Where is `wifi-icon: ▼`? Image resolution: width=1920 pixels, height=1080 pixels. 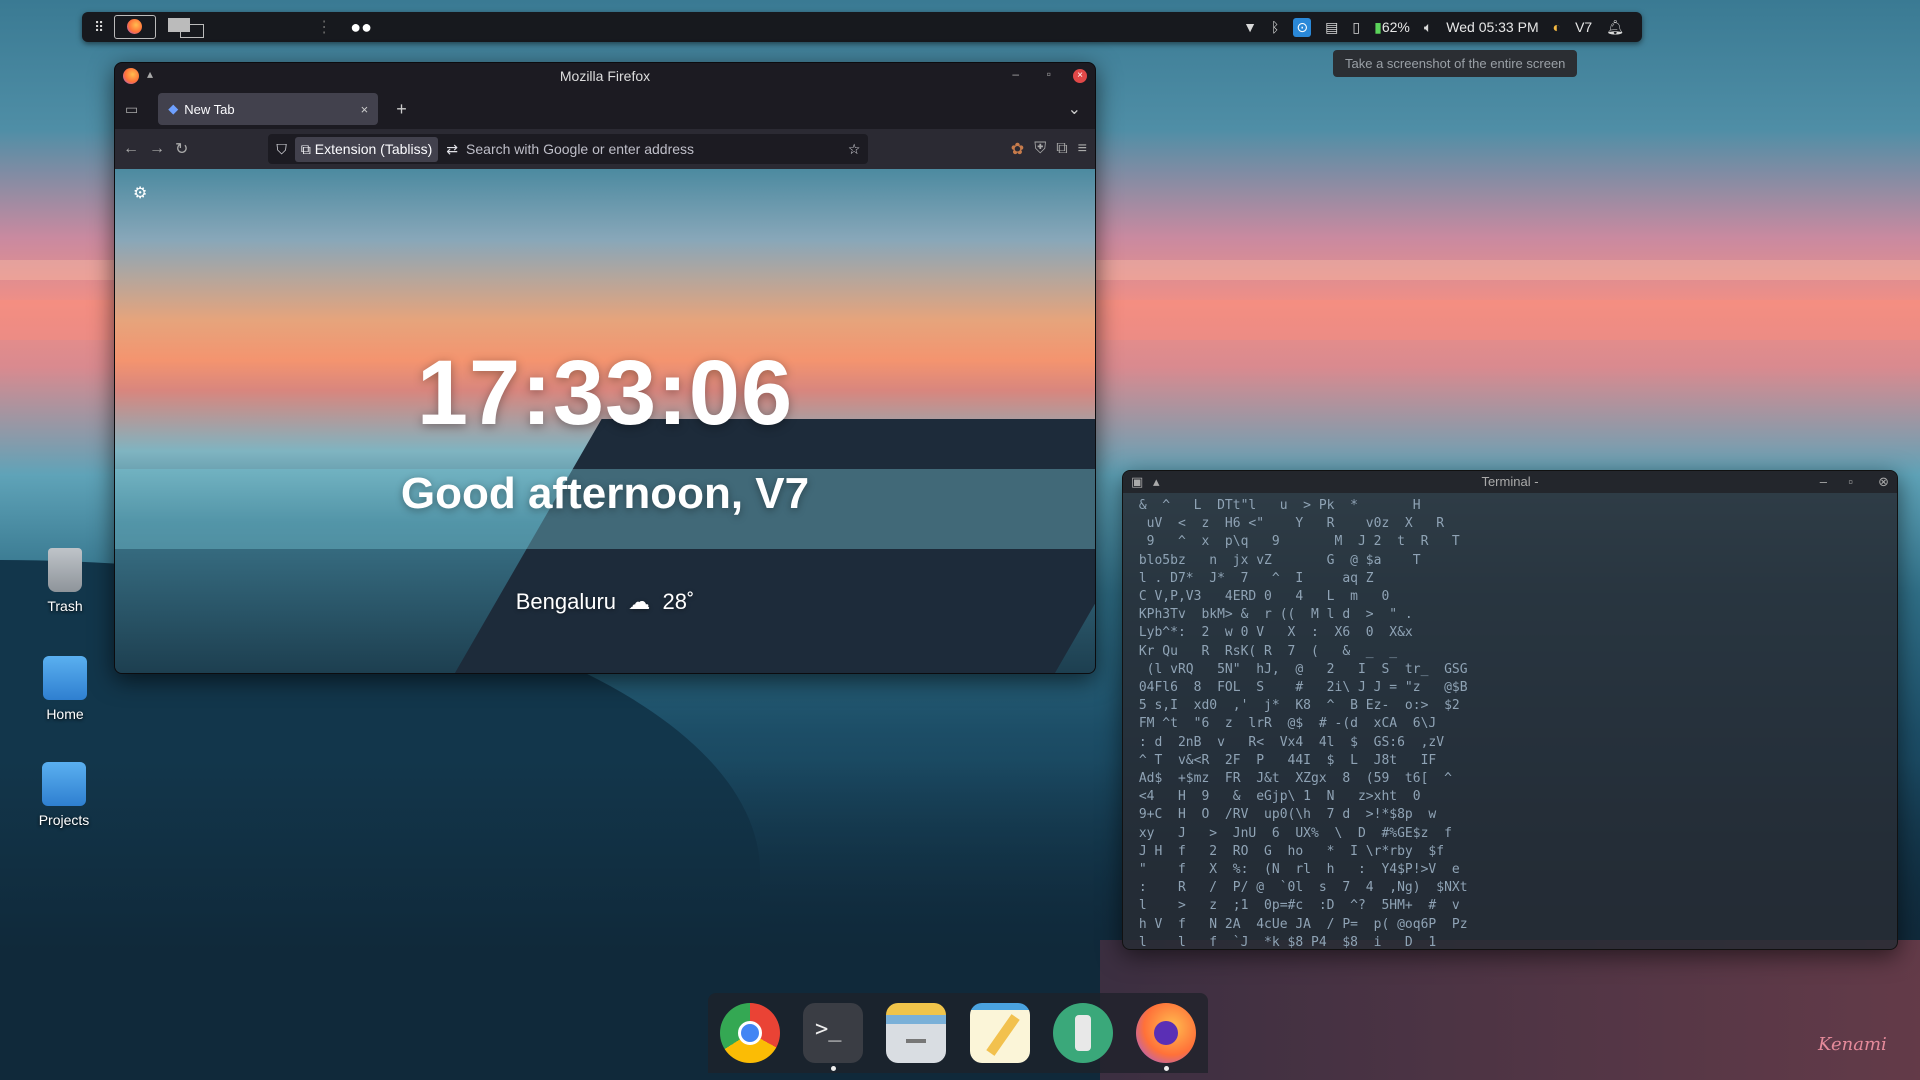
wifi-icon: ▼ is located at coordinates (1250, 27).